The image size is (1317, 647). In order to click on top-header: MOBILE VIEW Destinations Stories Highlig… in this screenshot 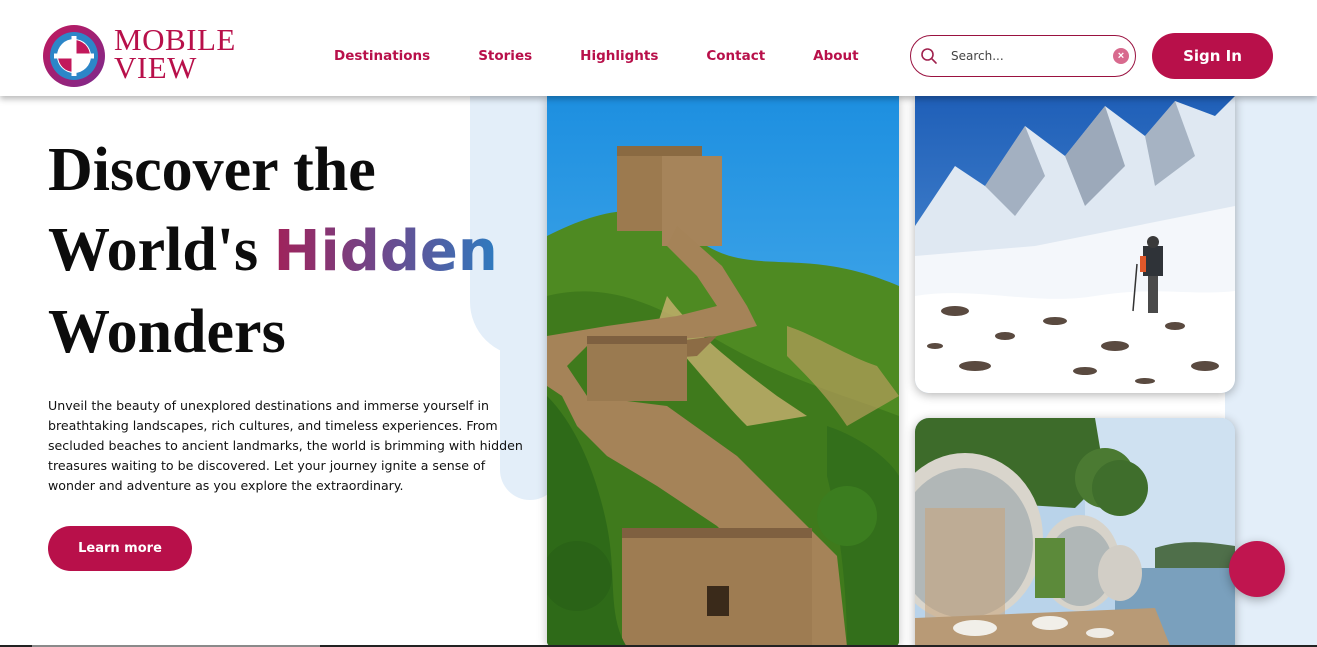, I will do `click(658, 48)`.